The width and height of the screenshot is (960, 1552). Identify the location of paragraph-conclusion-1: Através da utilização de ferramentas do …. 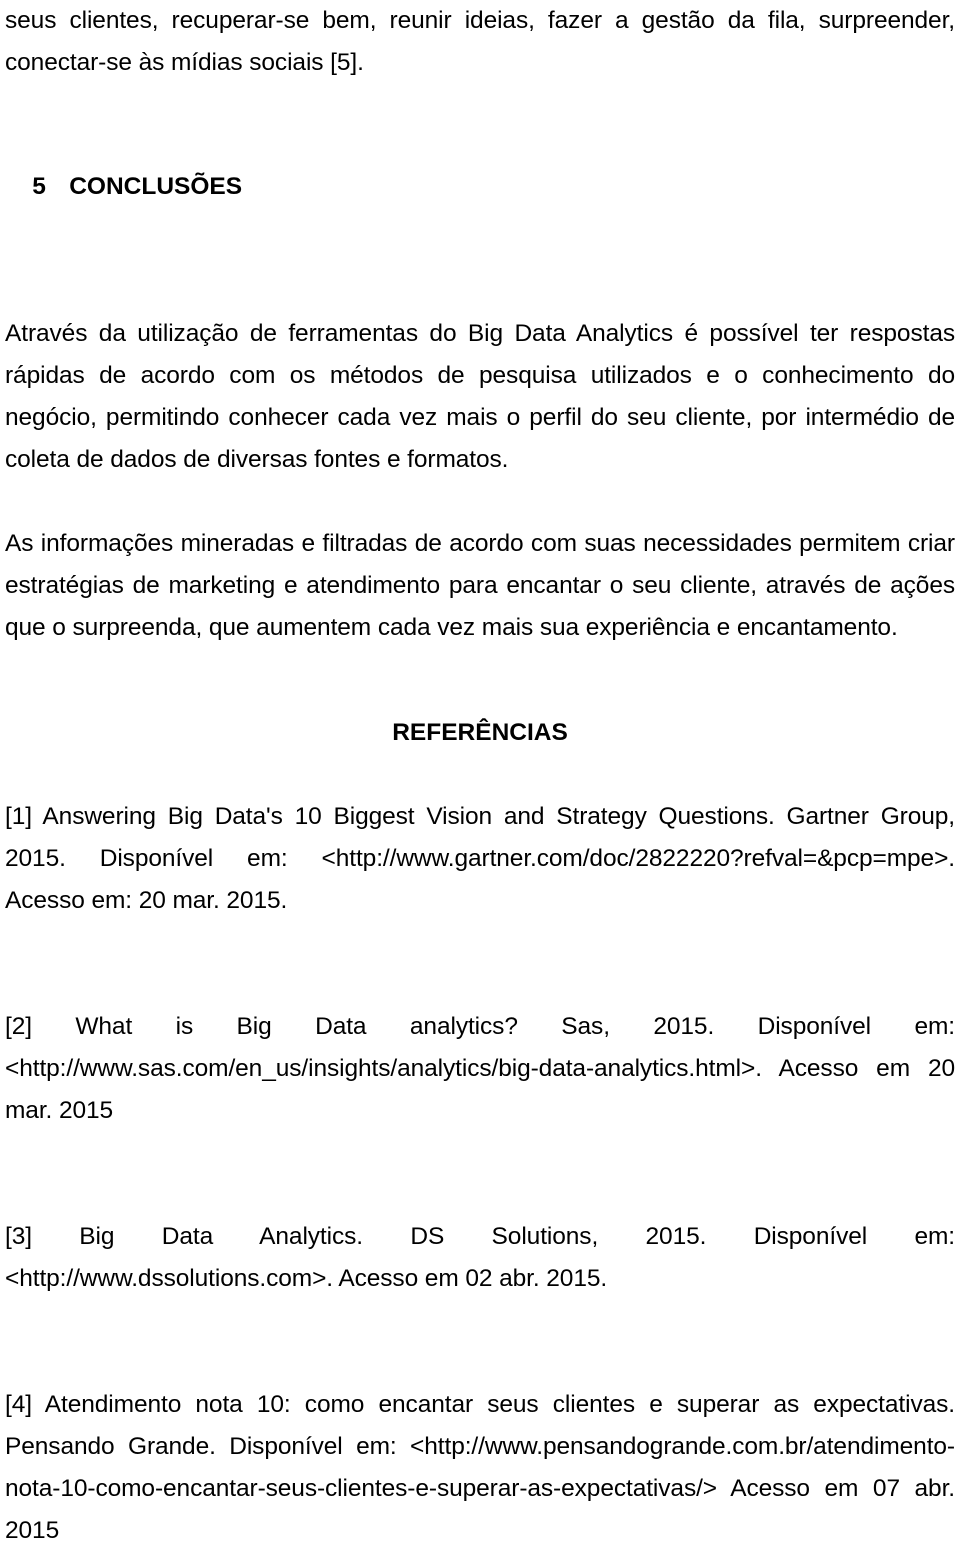
(480, 396).